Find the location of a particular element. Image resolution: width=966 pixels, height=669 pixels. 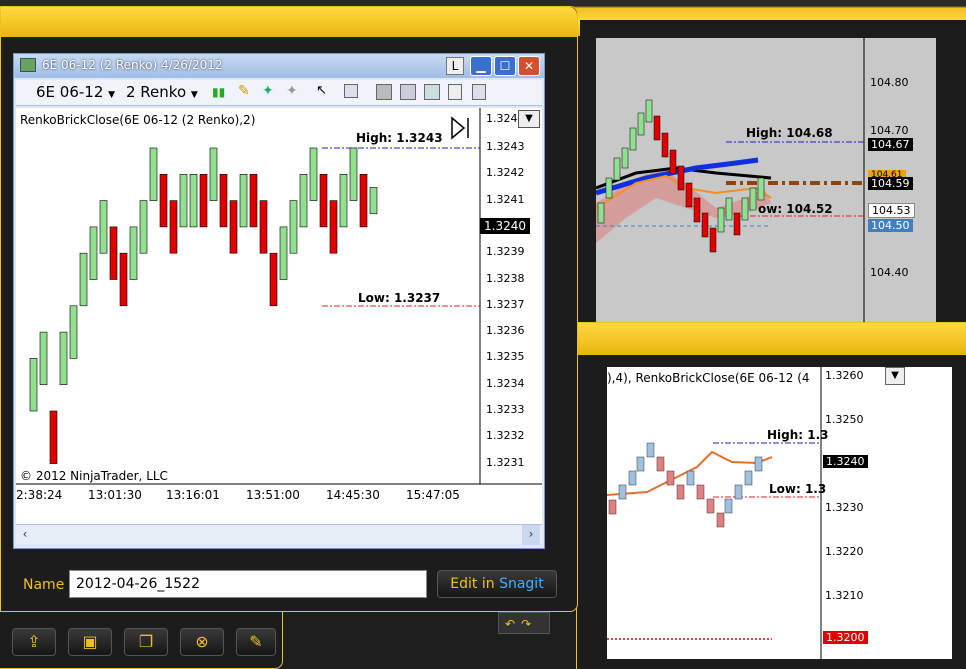

chart-toolbar: 6E 06-12 ▼ 2 Renko ▼ ▮▮ ✎ ✦ ✦ ↖ is located at coordinates (279, 93).